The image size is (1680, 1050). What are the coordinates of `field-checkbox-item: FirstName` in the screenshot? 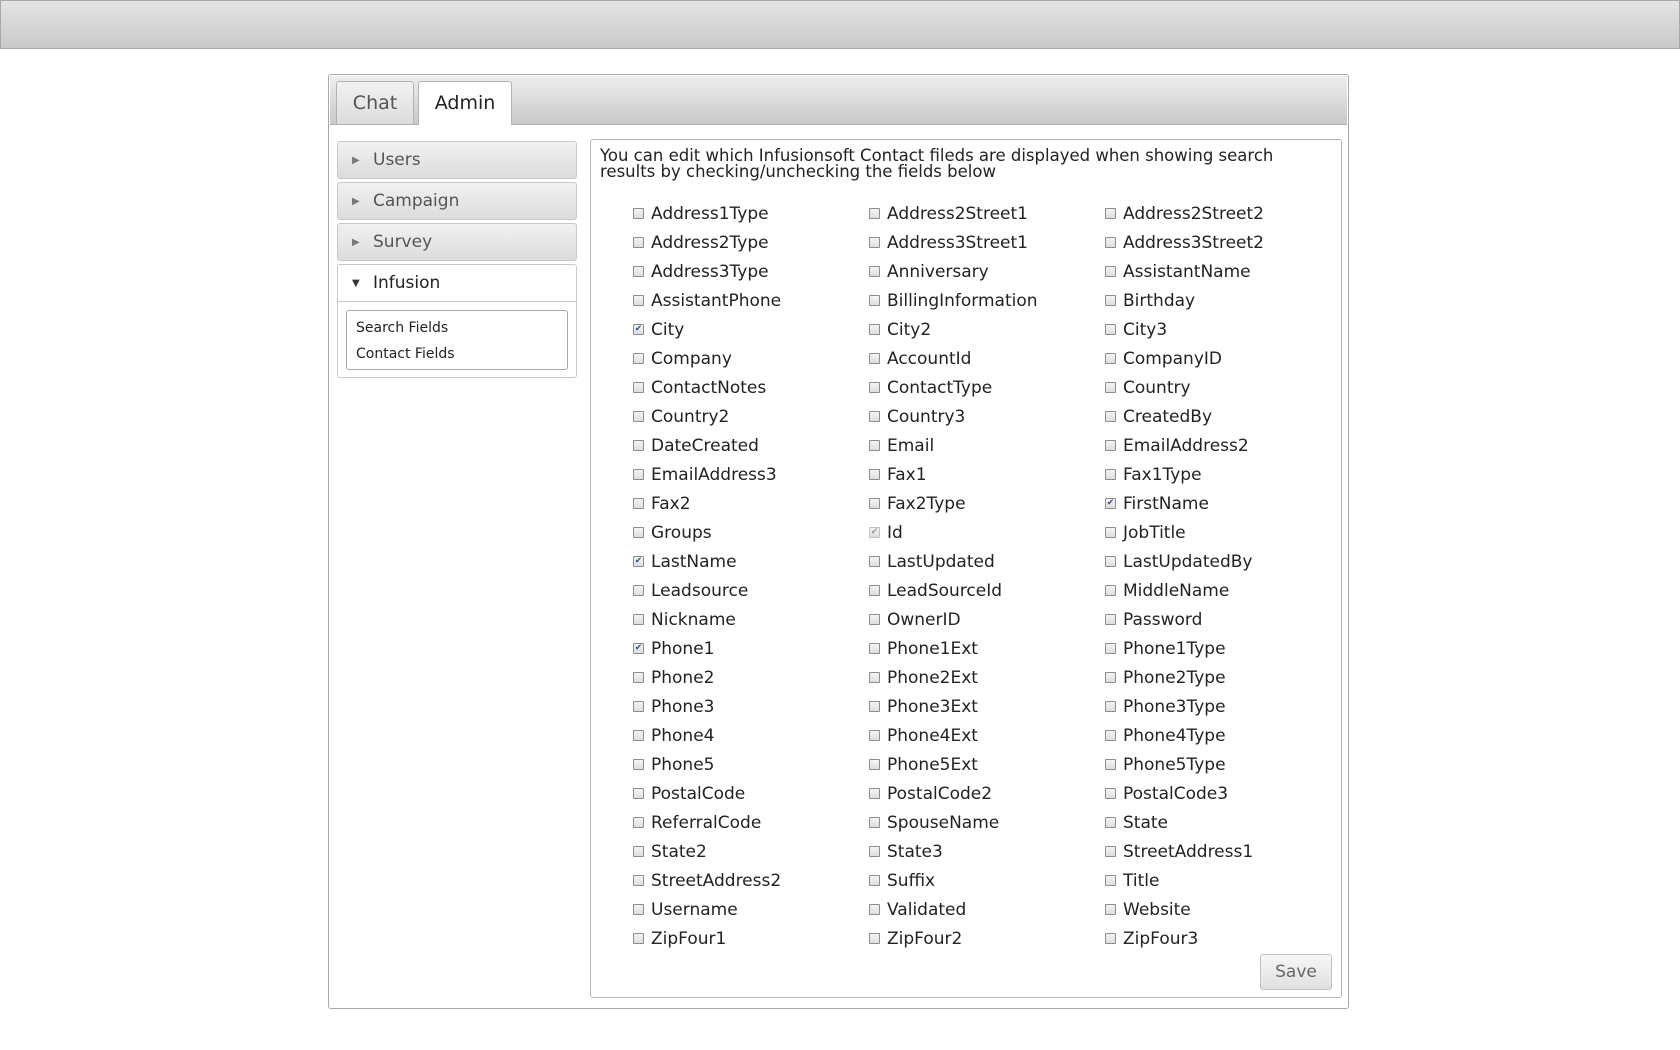 It's located at (1157, 503).